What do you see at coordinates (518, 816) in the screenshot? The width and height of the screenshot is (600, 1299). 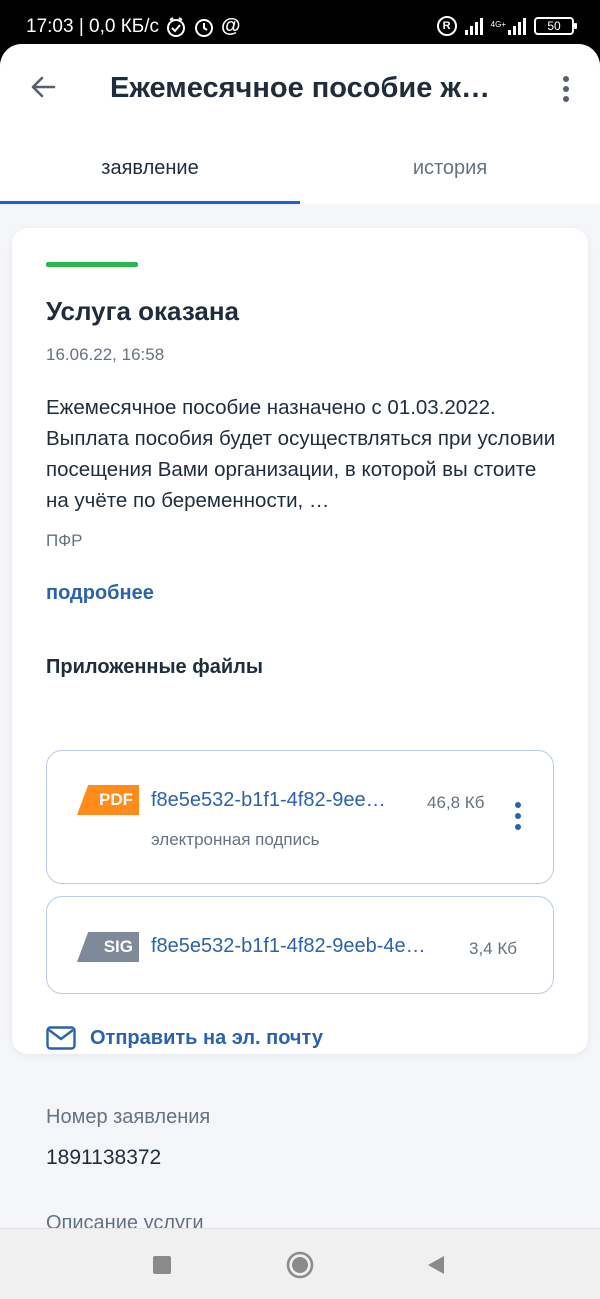 I see `file-more-icon` at bounding box center [518, 816].